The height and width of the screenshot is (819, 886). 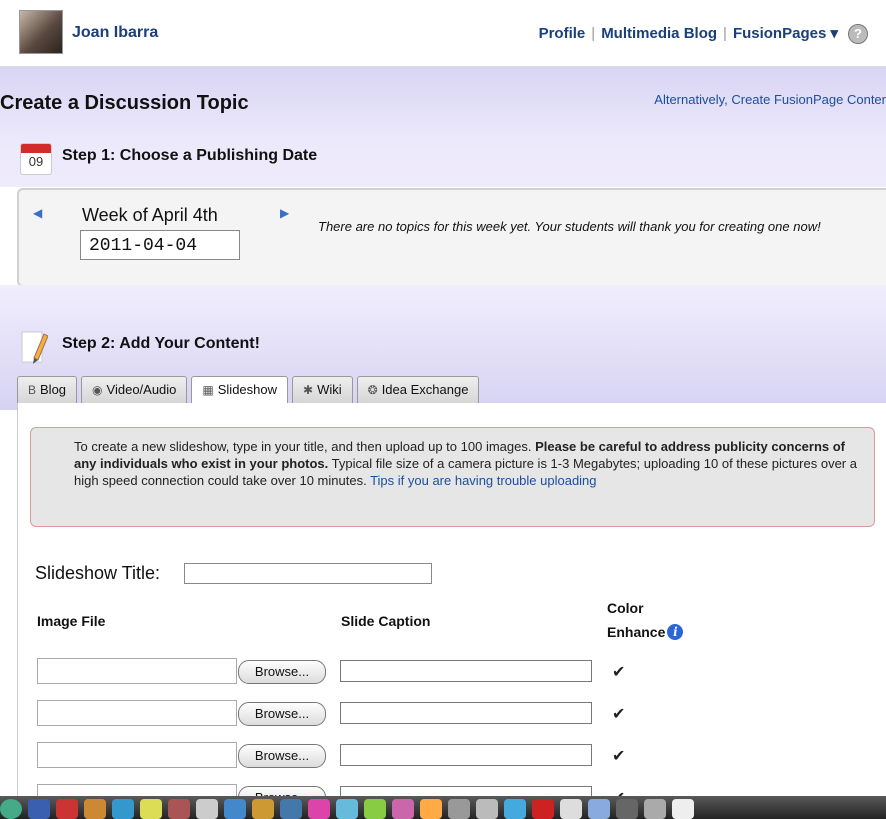 What do you see at coordinates (372, 390) in the screenshot?
I see `idea-exchange-icon: ❂` at bounding box center [372, 390].